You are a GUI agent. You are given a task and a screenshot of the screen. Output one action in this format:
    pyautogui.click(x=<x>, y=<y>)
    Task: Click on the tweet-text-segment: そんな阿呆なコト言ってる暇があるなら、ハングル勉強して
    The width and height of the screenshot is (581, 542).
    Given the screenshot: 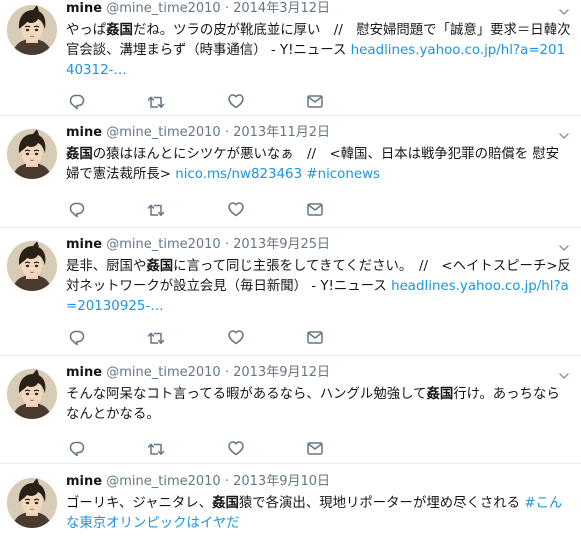 What is the action you would take?
    pyautogui.click(x=246, y=394)
    